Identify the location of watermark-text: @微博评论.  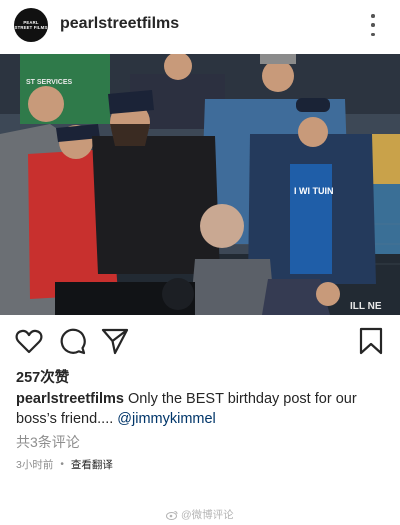
(207, 515).